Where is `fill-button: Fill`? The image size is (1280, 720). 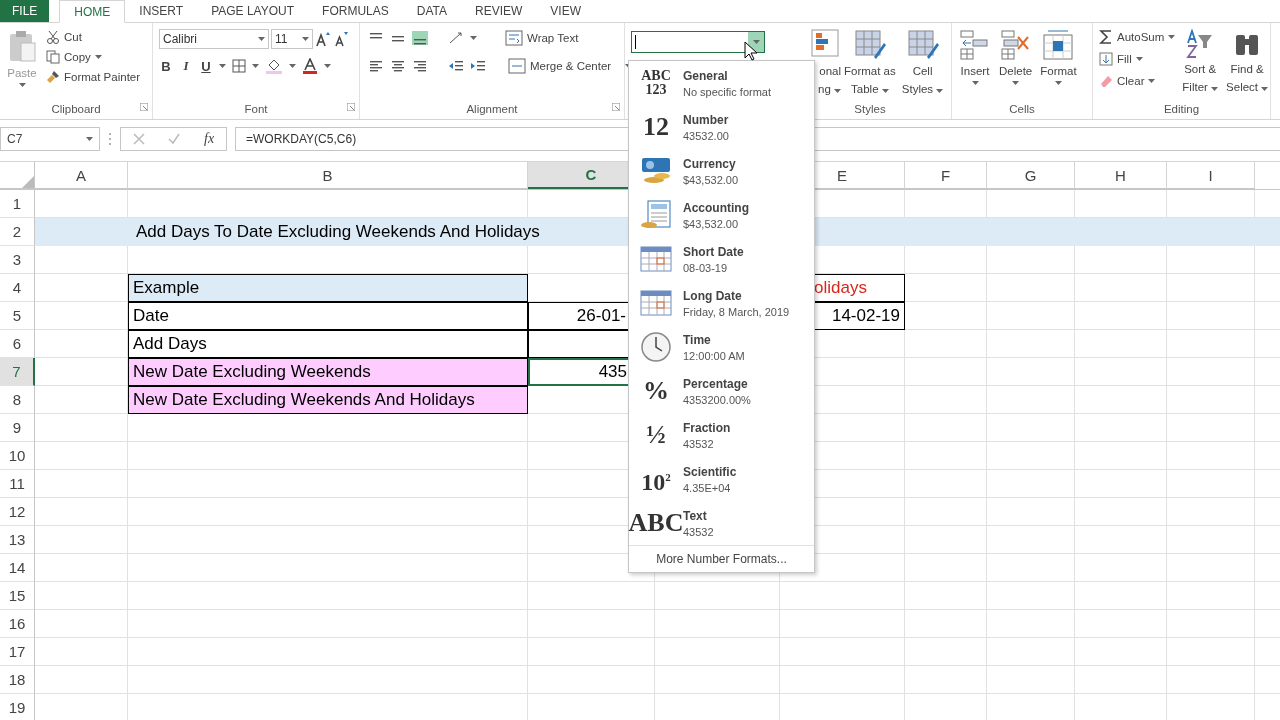 fill-button: Fill is located at coordinates (1137, 59).